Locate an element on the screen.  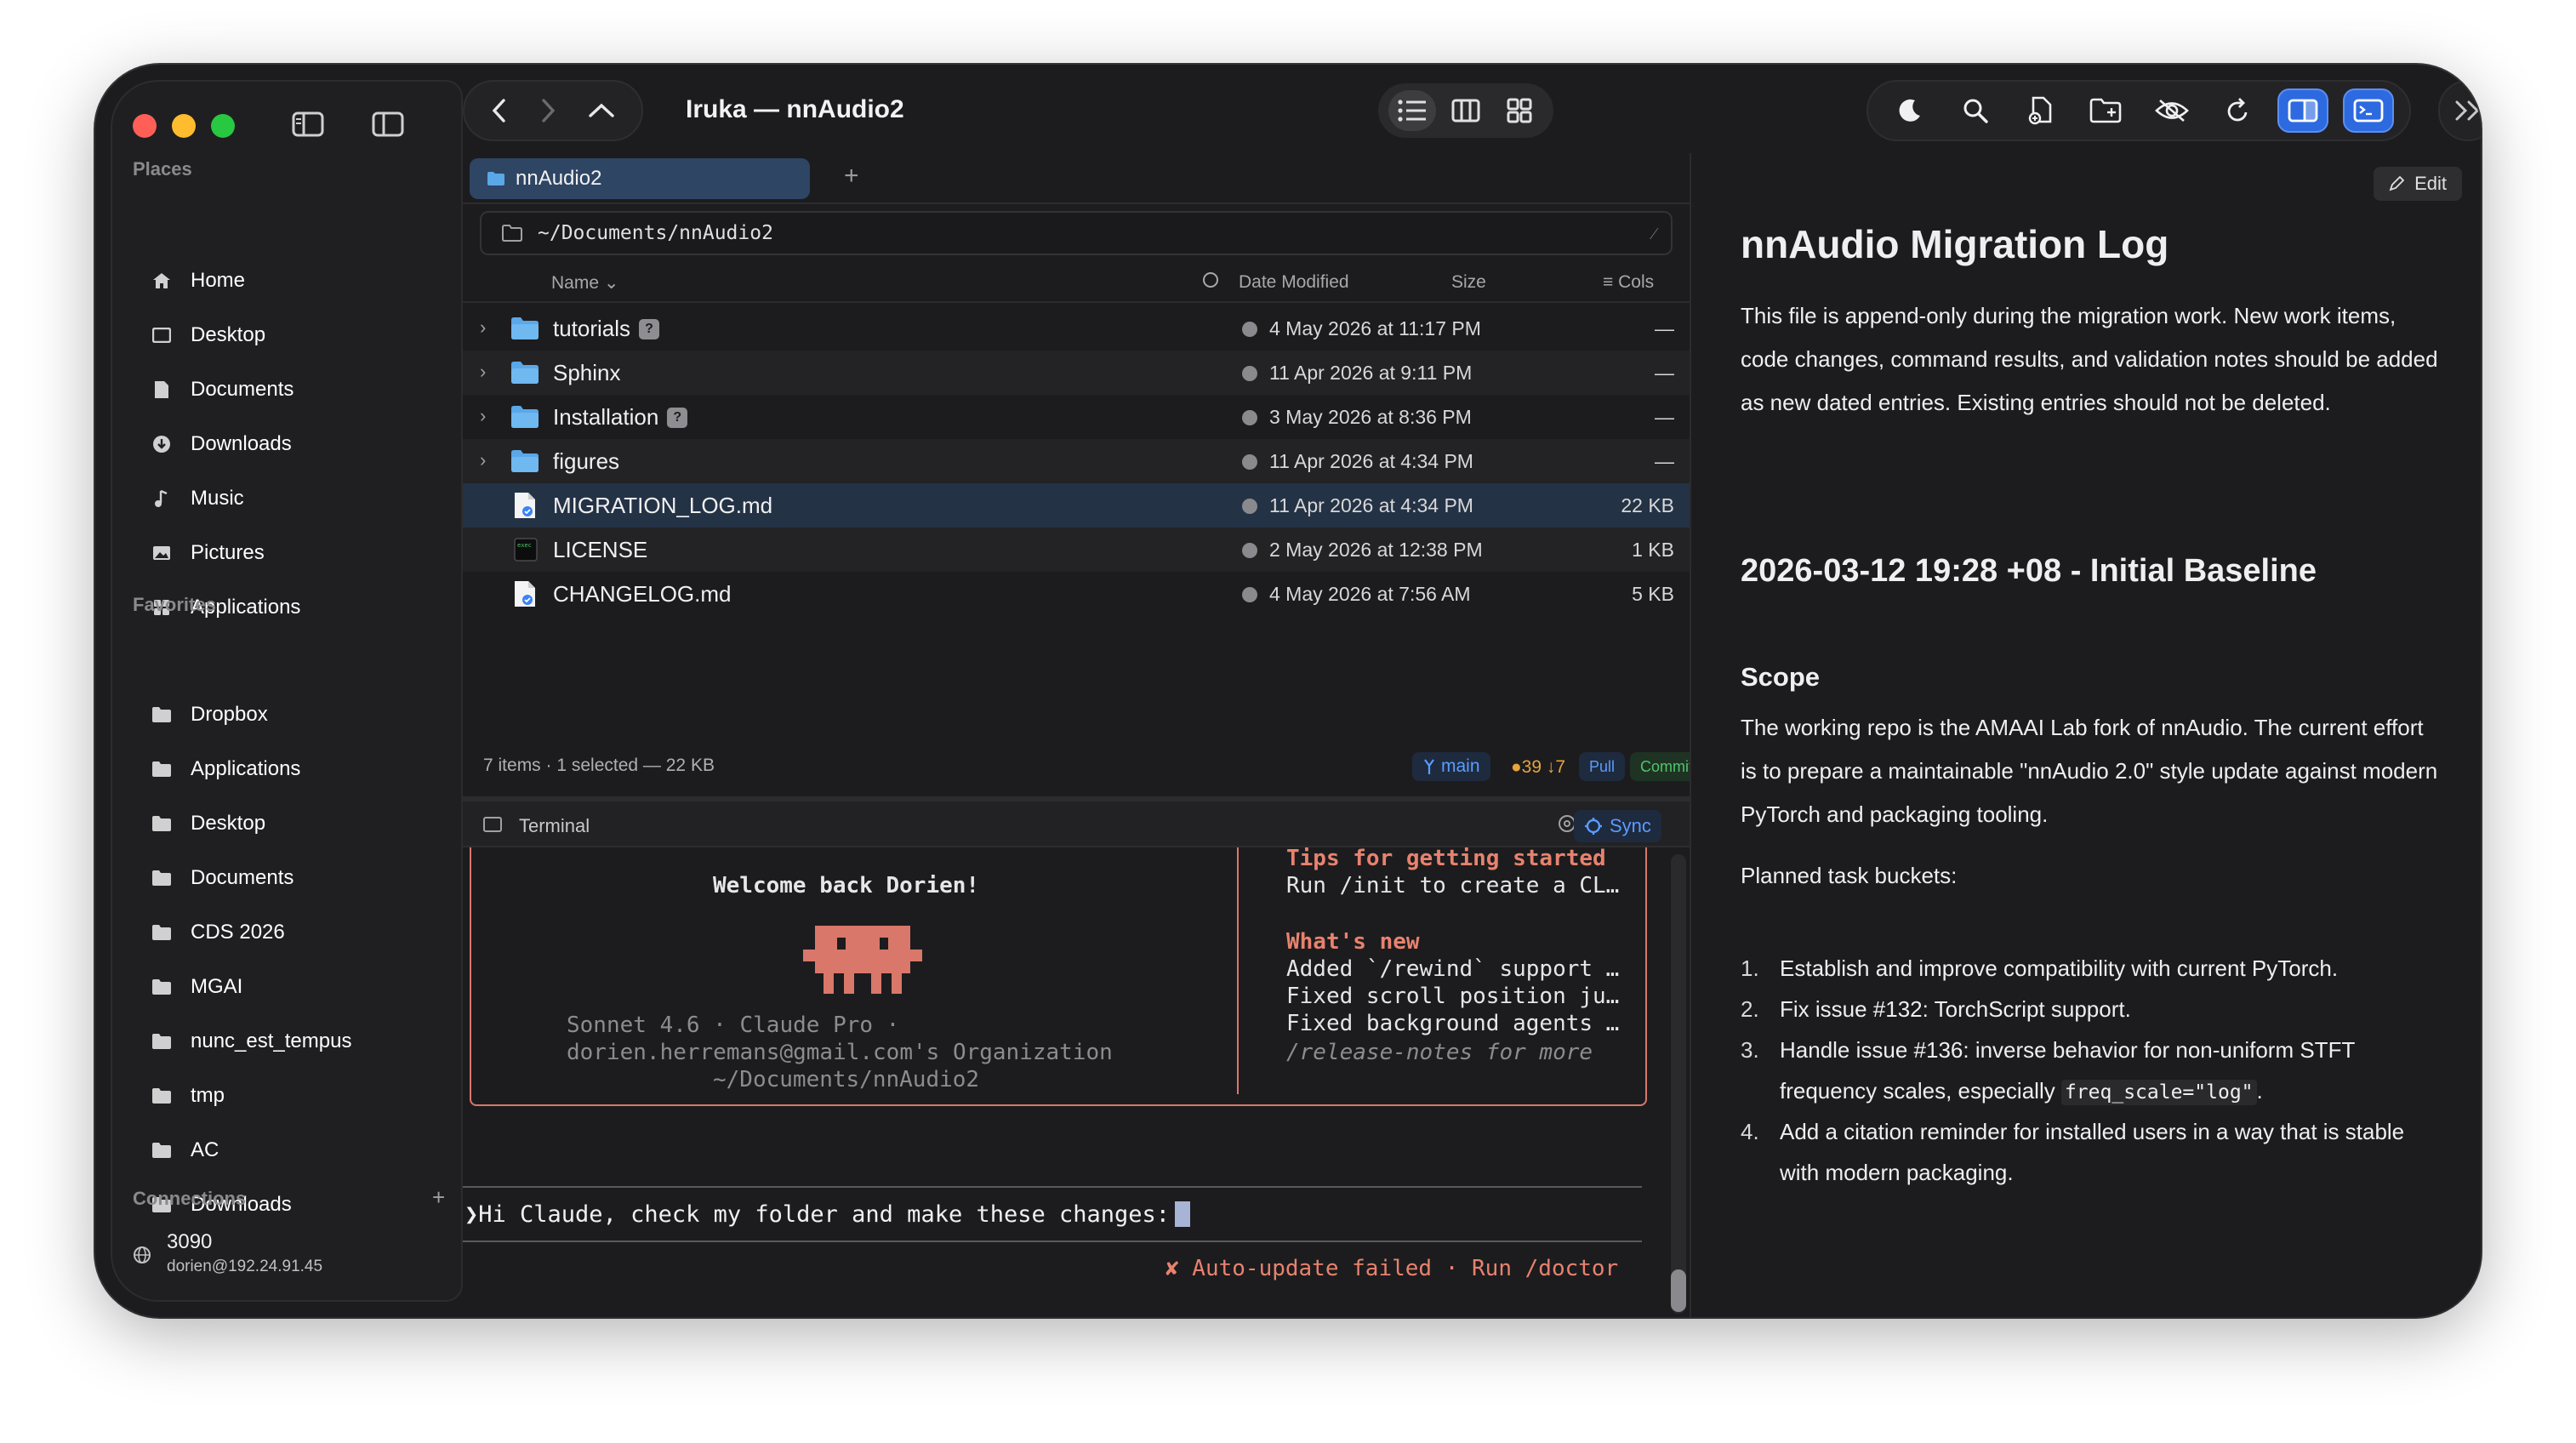
size-column-header: Size is located at coordinates (1468, 282).